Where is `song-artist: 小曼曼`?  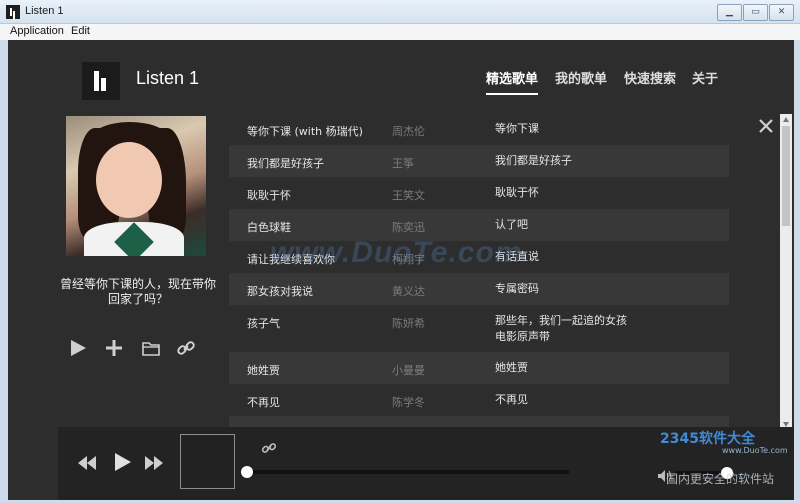
song-artist: 小曼曼 is located at coordinates (408, 370).